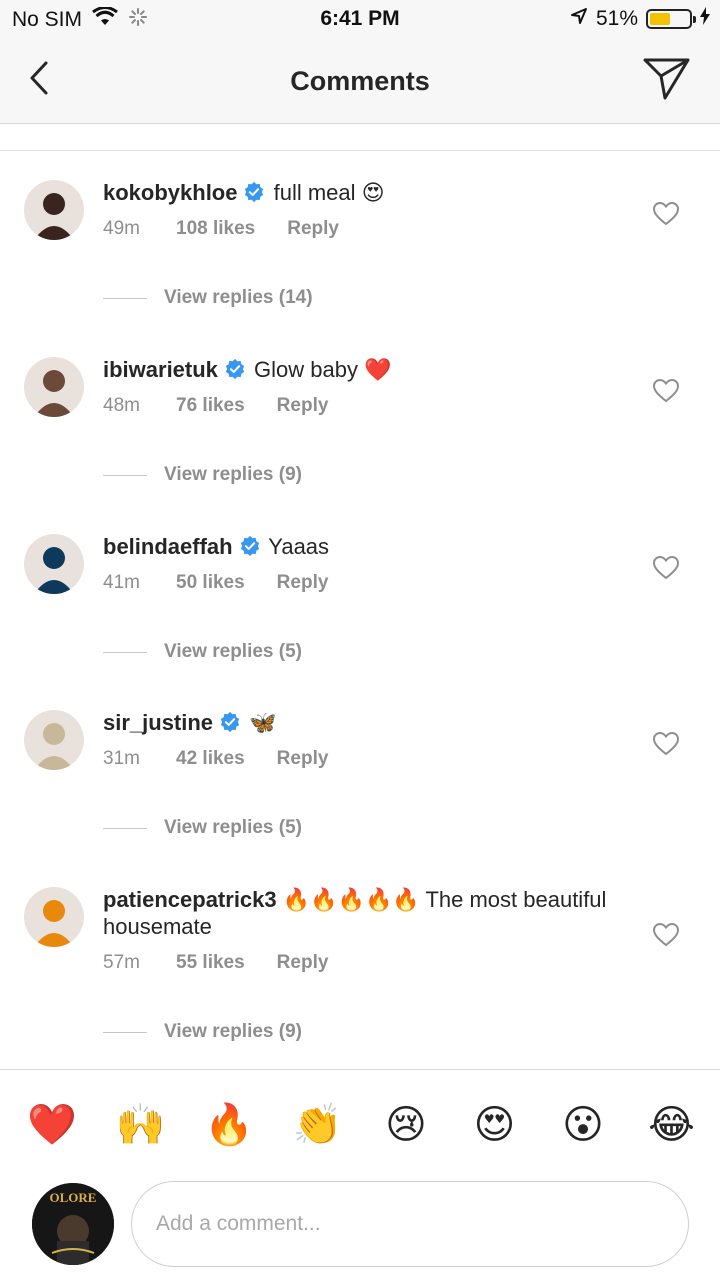 This screenshot has height=1280, width=720. Describe the element at coordinates (210, 406) in the screenshot. I see `comment-likes: 76 likes` at that location.